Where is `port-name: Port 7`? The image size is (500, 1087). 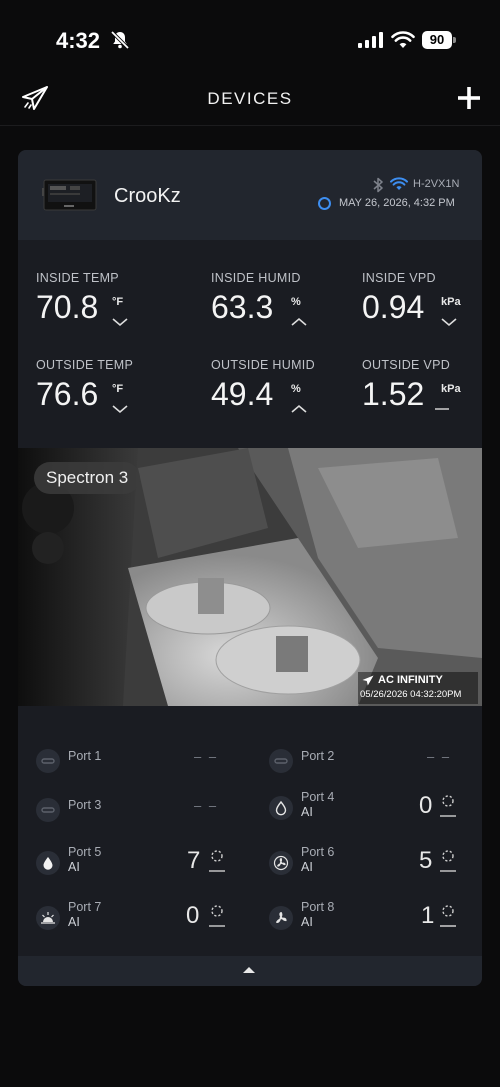
port-name: Port 7 is located at coordinates (85, 907).